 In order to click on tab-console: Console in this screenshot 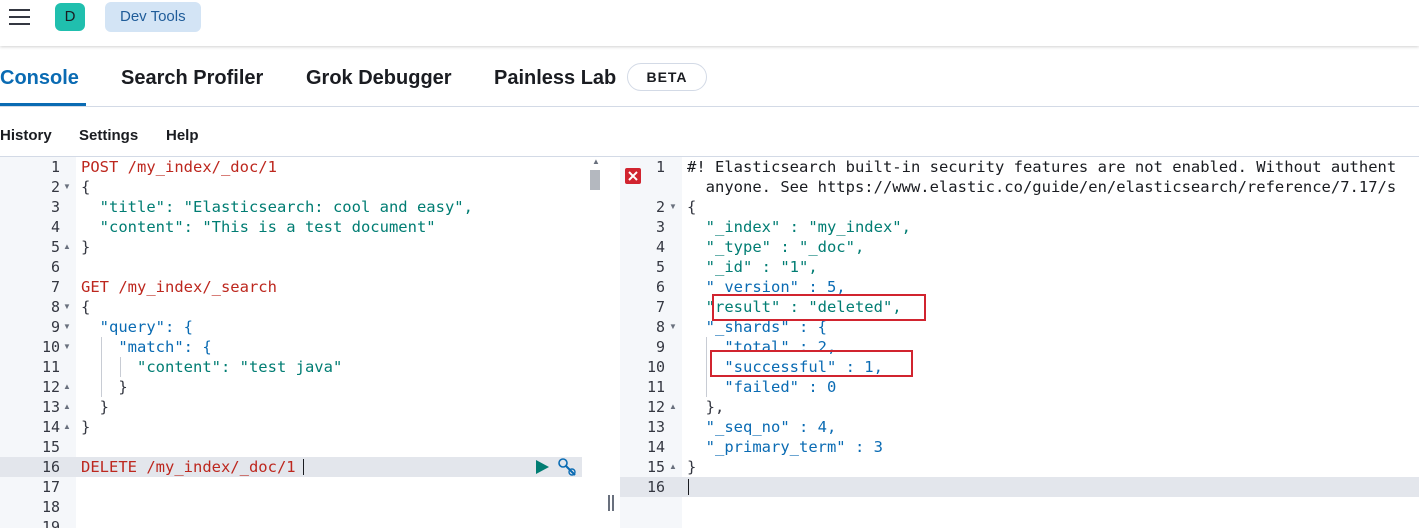, I will do `click(43, 81)`.